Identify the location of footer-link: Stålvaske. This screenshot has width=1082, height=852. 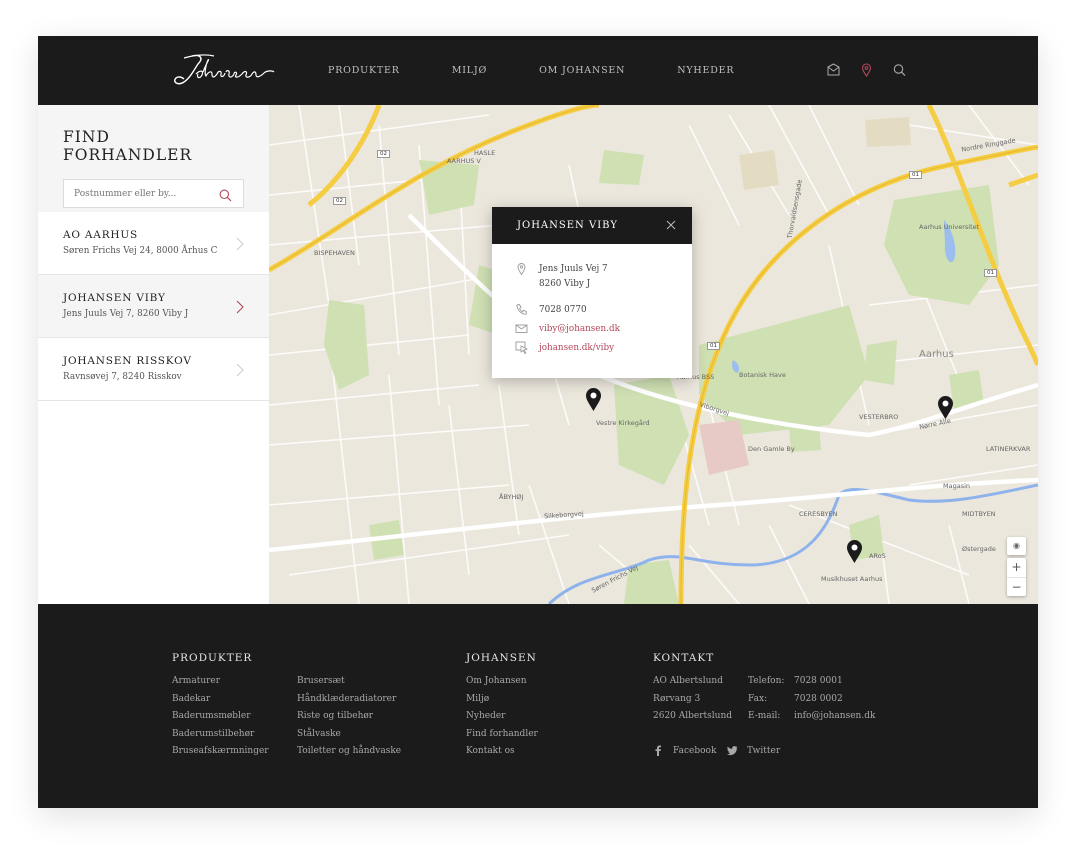
(349, 738).